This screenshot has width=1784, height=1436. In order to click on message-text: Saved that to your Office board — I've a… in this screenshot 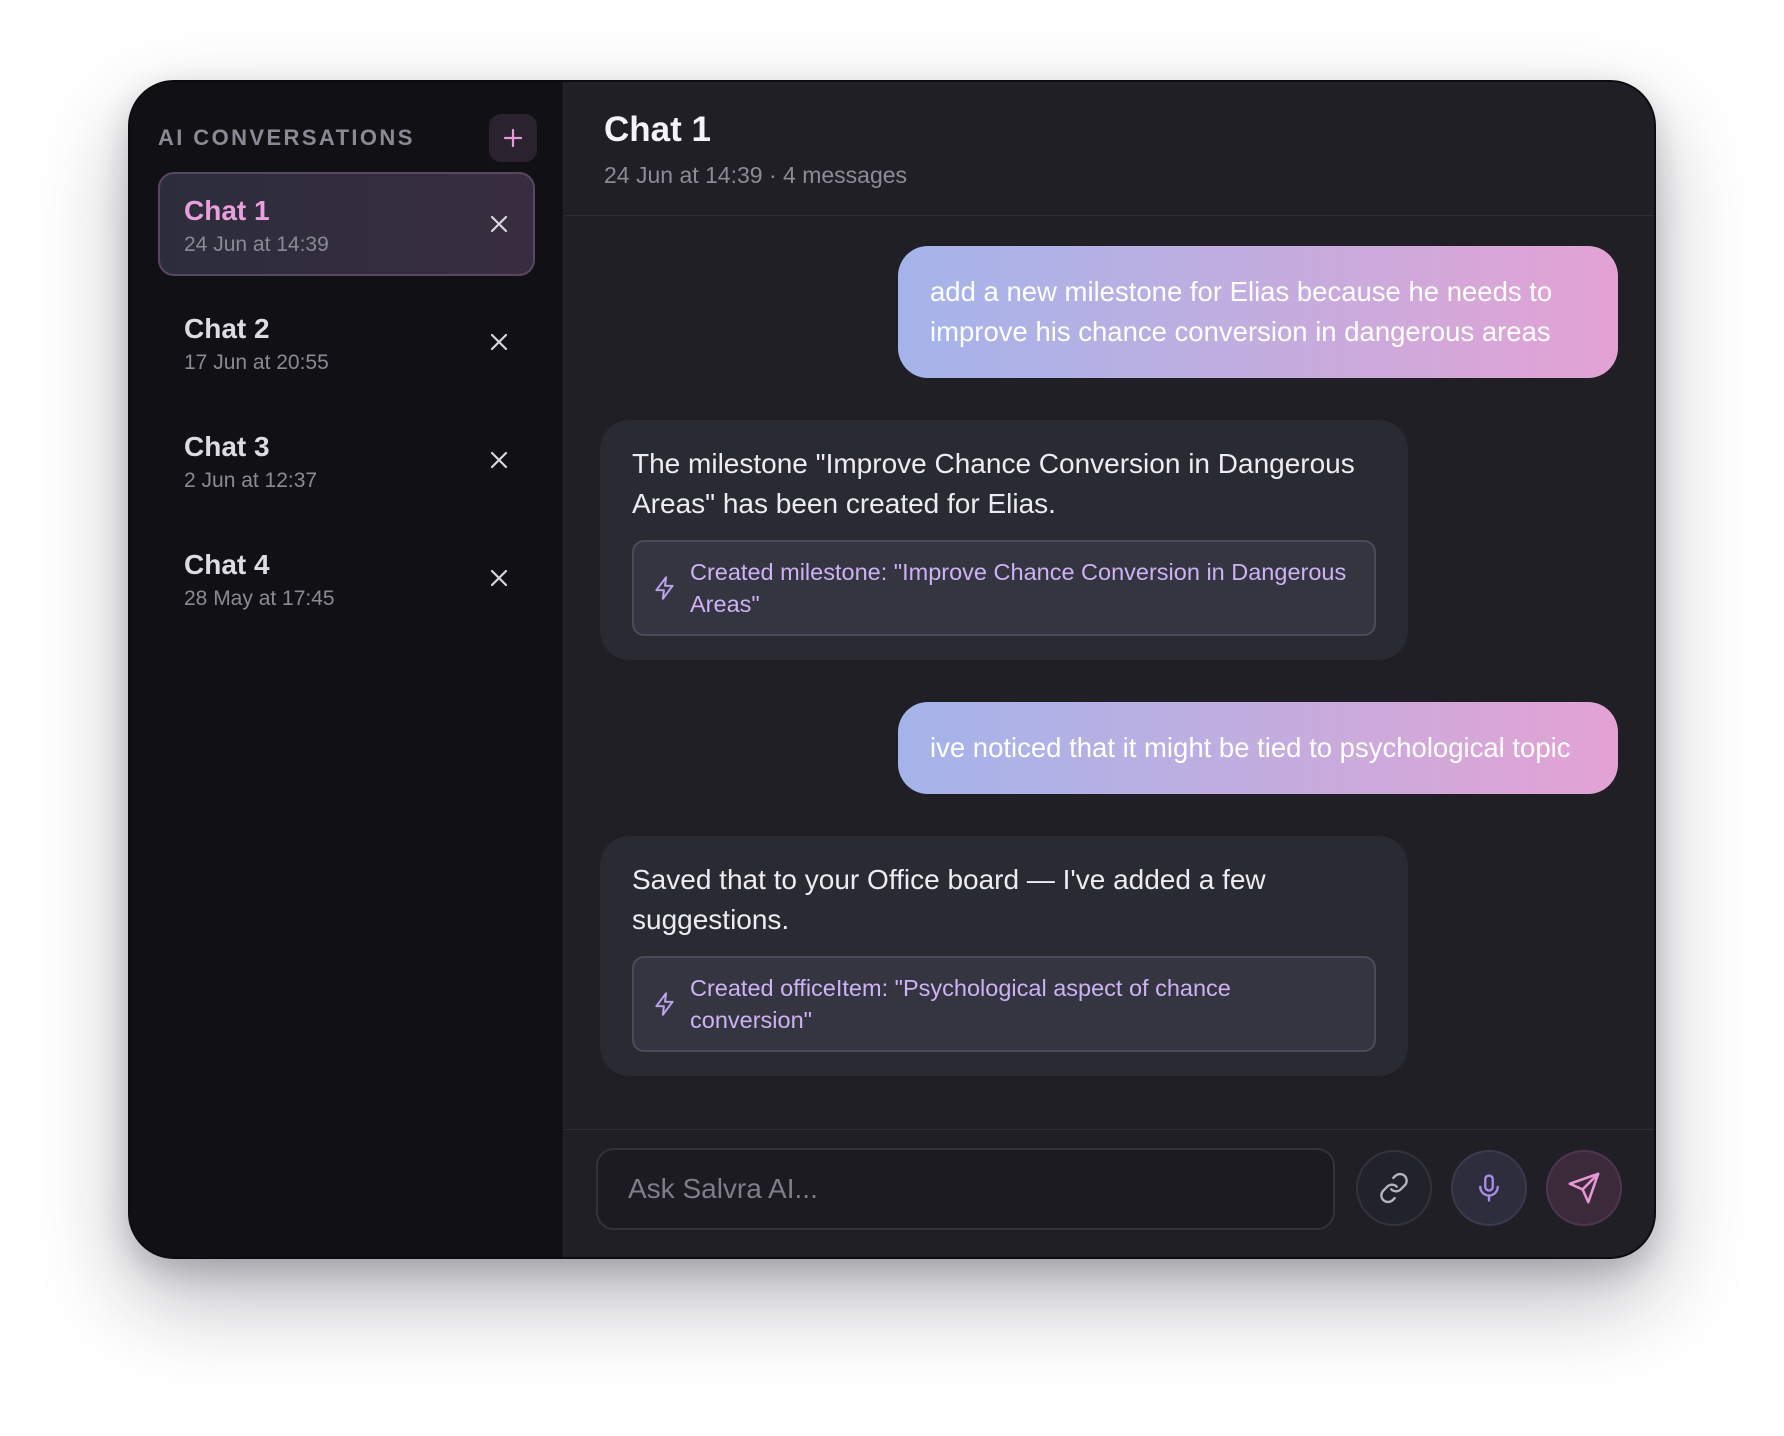, I will do `click(949, 899)`.